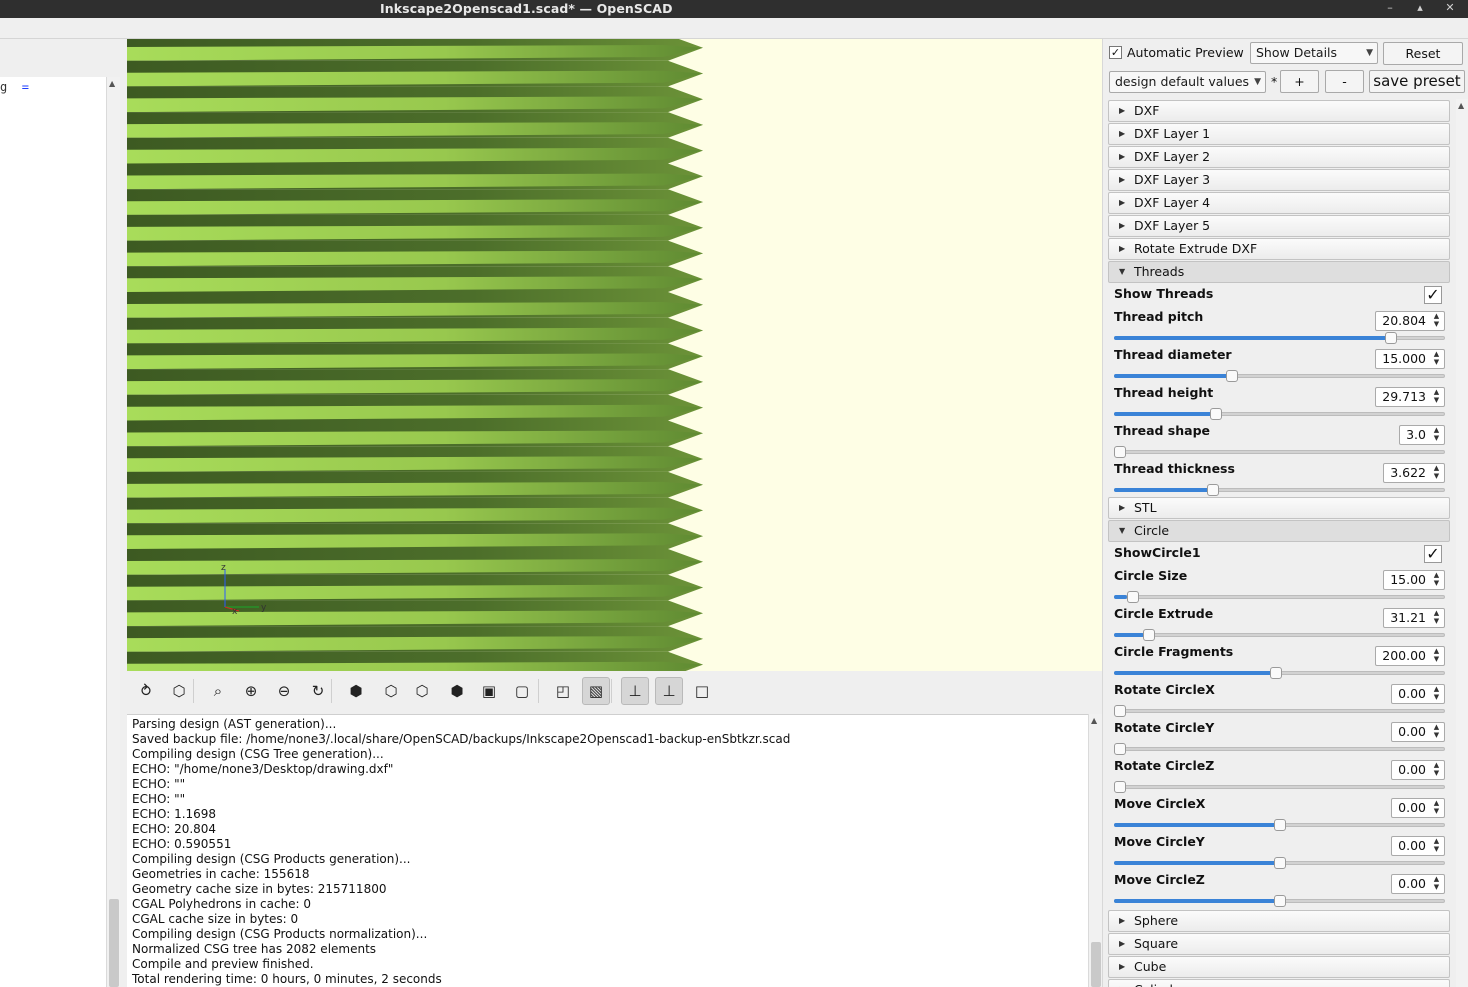  Describe the element at coordinates (1279, 226) in the screenshot. I see `group-dxf-layer-5: ▶ DXF Layer 5` at that location.